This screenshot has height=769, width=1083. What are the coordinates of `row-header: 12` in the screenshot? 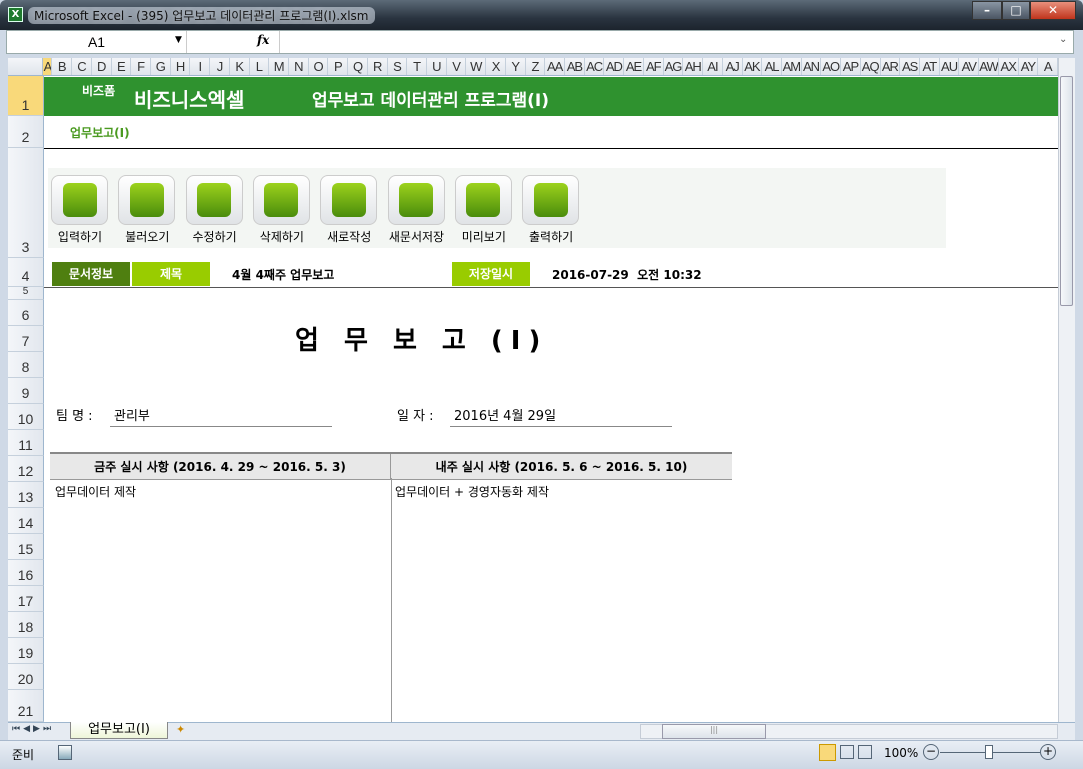 It's located at (26, 469).